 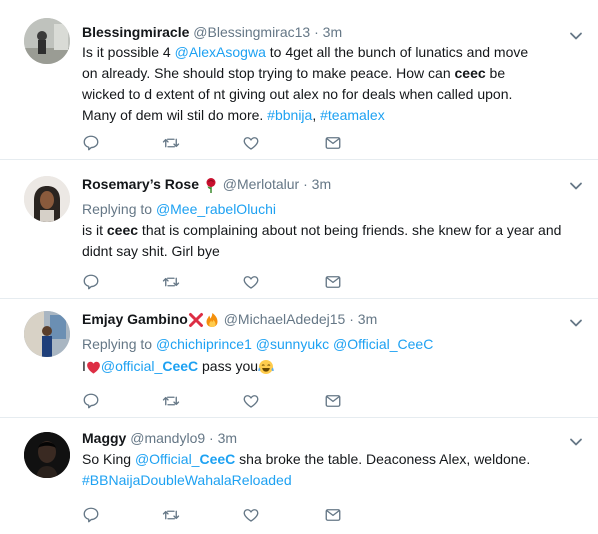 What do you see at coordinates (352, 115) in the screenshot?
I see `hashtag-link: #teamalex` at bounding box center [352, 115].